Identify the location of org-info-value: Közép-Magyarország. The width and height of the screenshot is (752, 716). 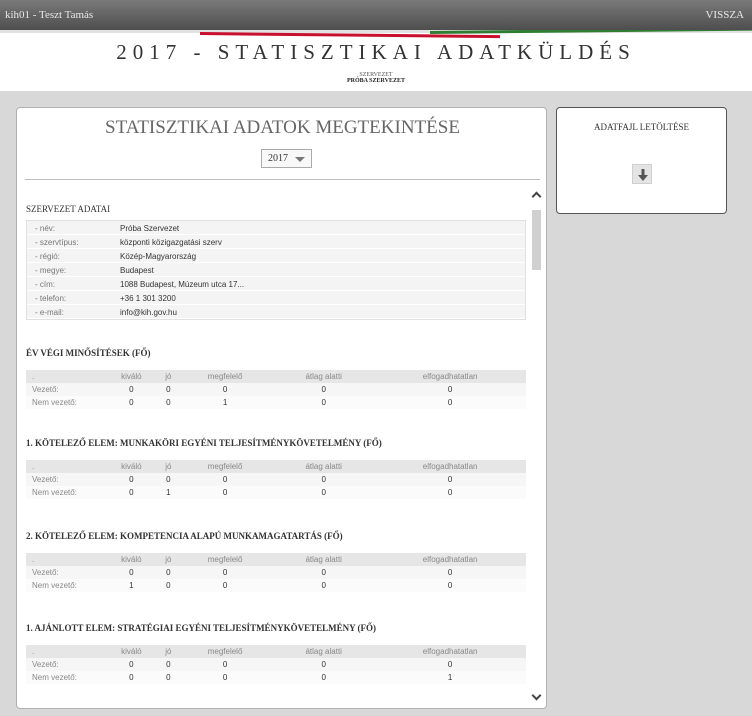
(158, 256).